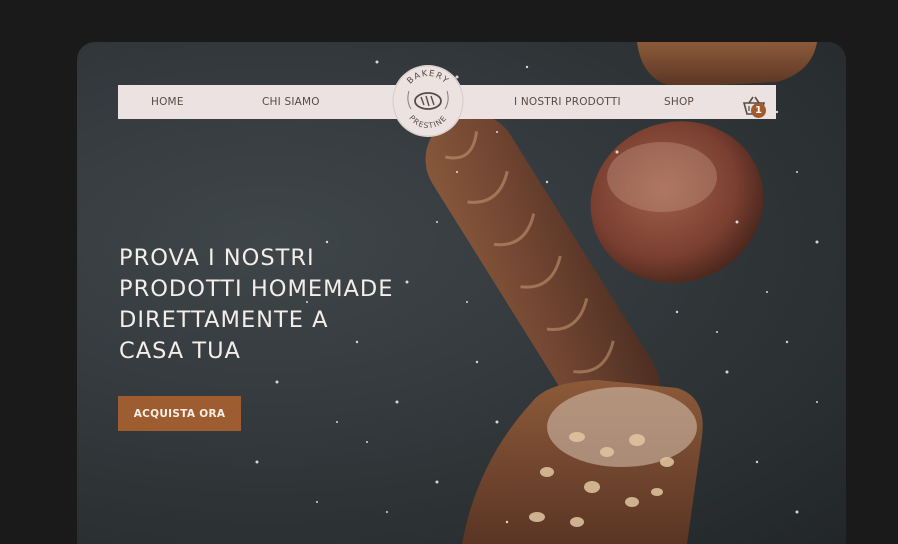 The width and height of the screenshot is (898, 544). Describe the element at coordinates (291, 102) in the screenshot. I see `nav-chi-siamo: CHI SIAMO` at that location.